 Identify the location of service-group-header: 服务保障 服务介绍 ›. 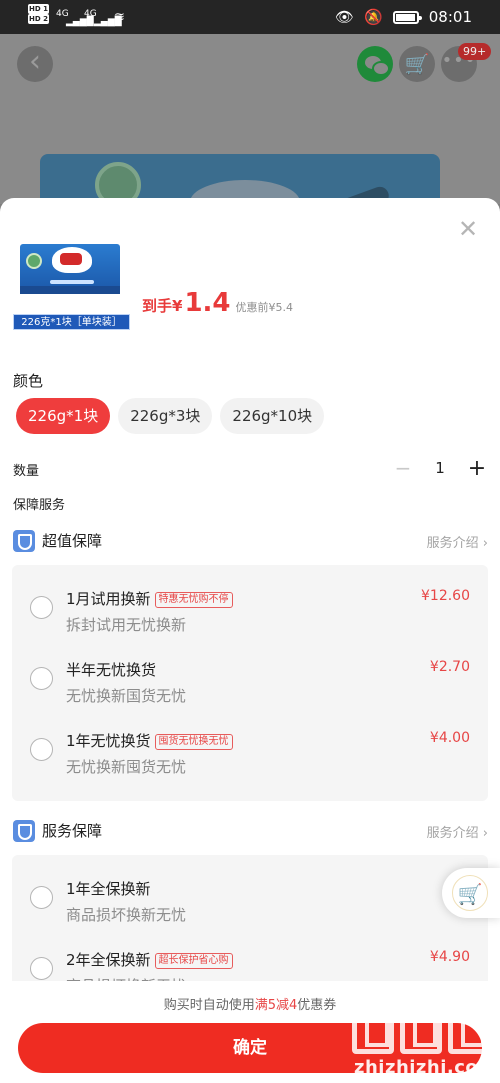
(250, 831).